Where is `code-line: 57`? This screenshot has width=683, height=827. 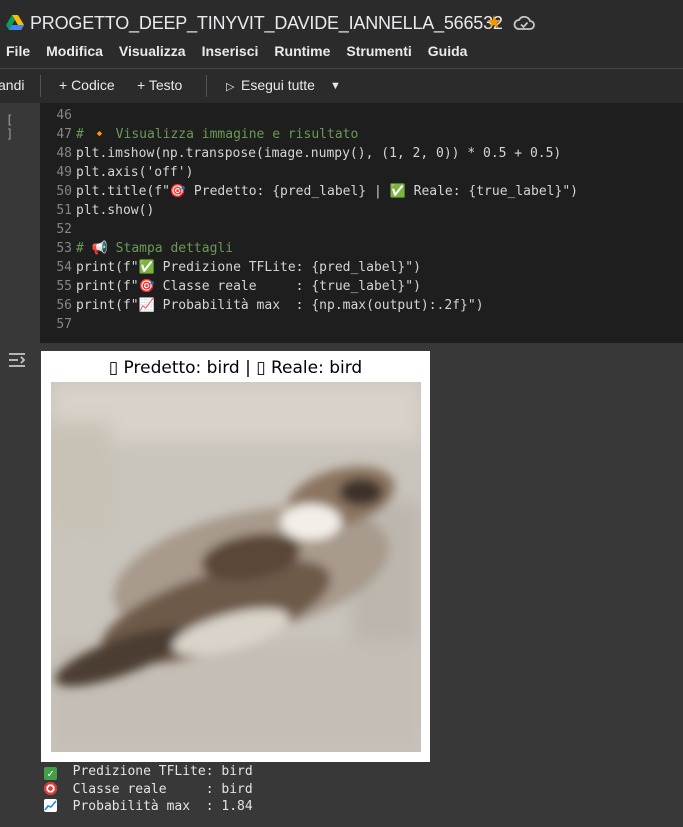 code-line: 57 is located at coordinates (64, 324).